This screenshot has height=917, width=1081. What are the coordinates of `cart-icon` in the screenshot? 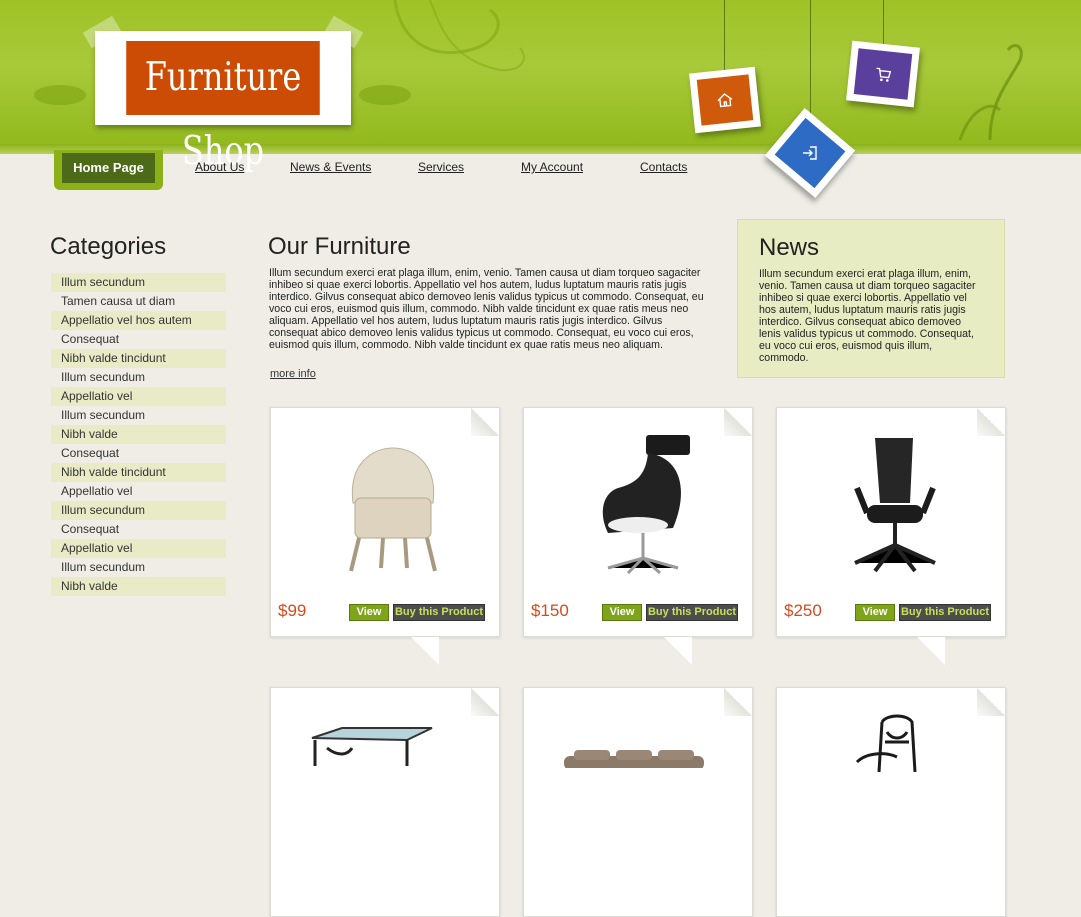 It's located at (884, 74).